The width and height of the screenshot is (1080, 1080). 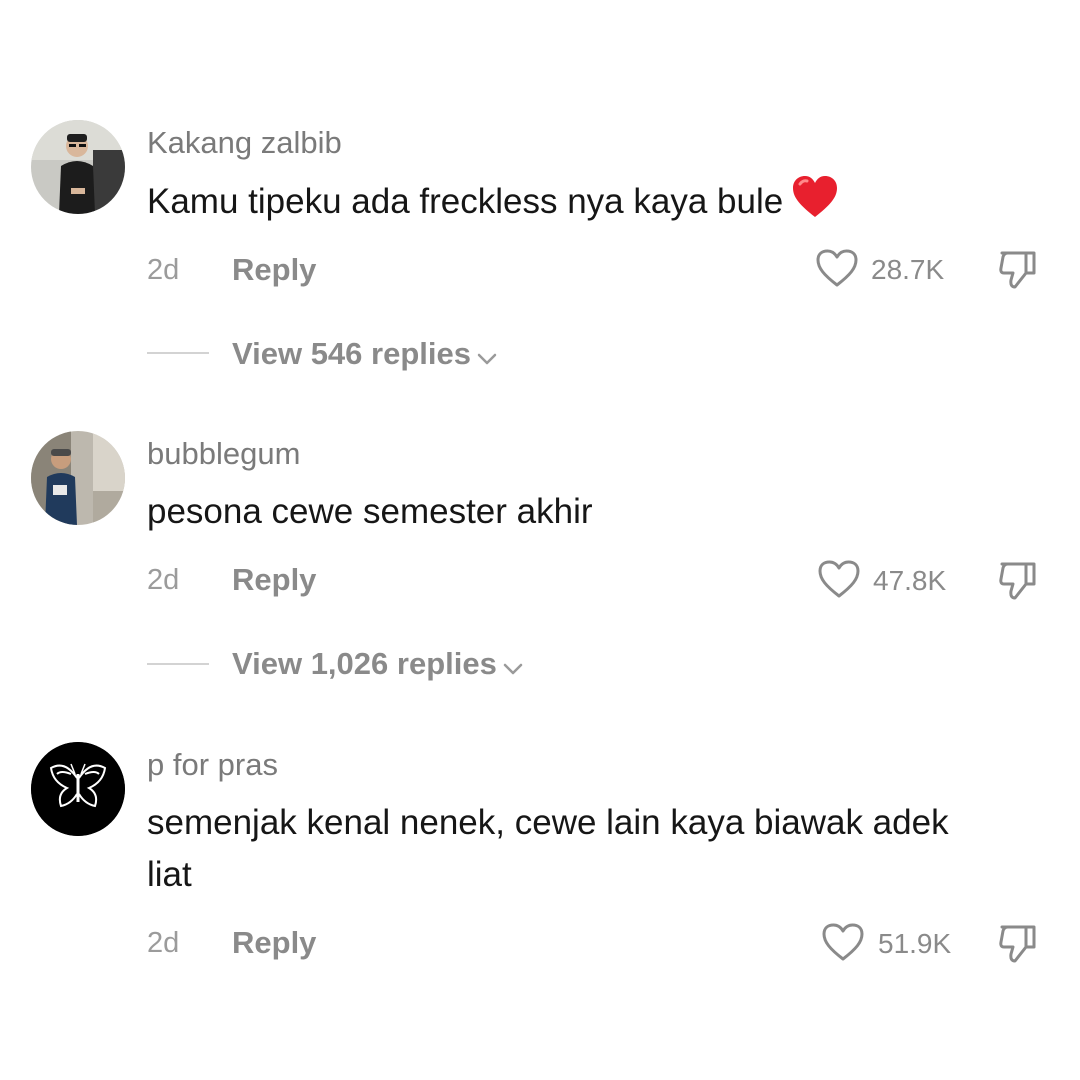 What do you see at coordinates (815, 204) in the screenshot?
I see `red-heart-icon` at bounding box center [815, 204].